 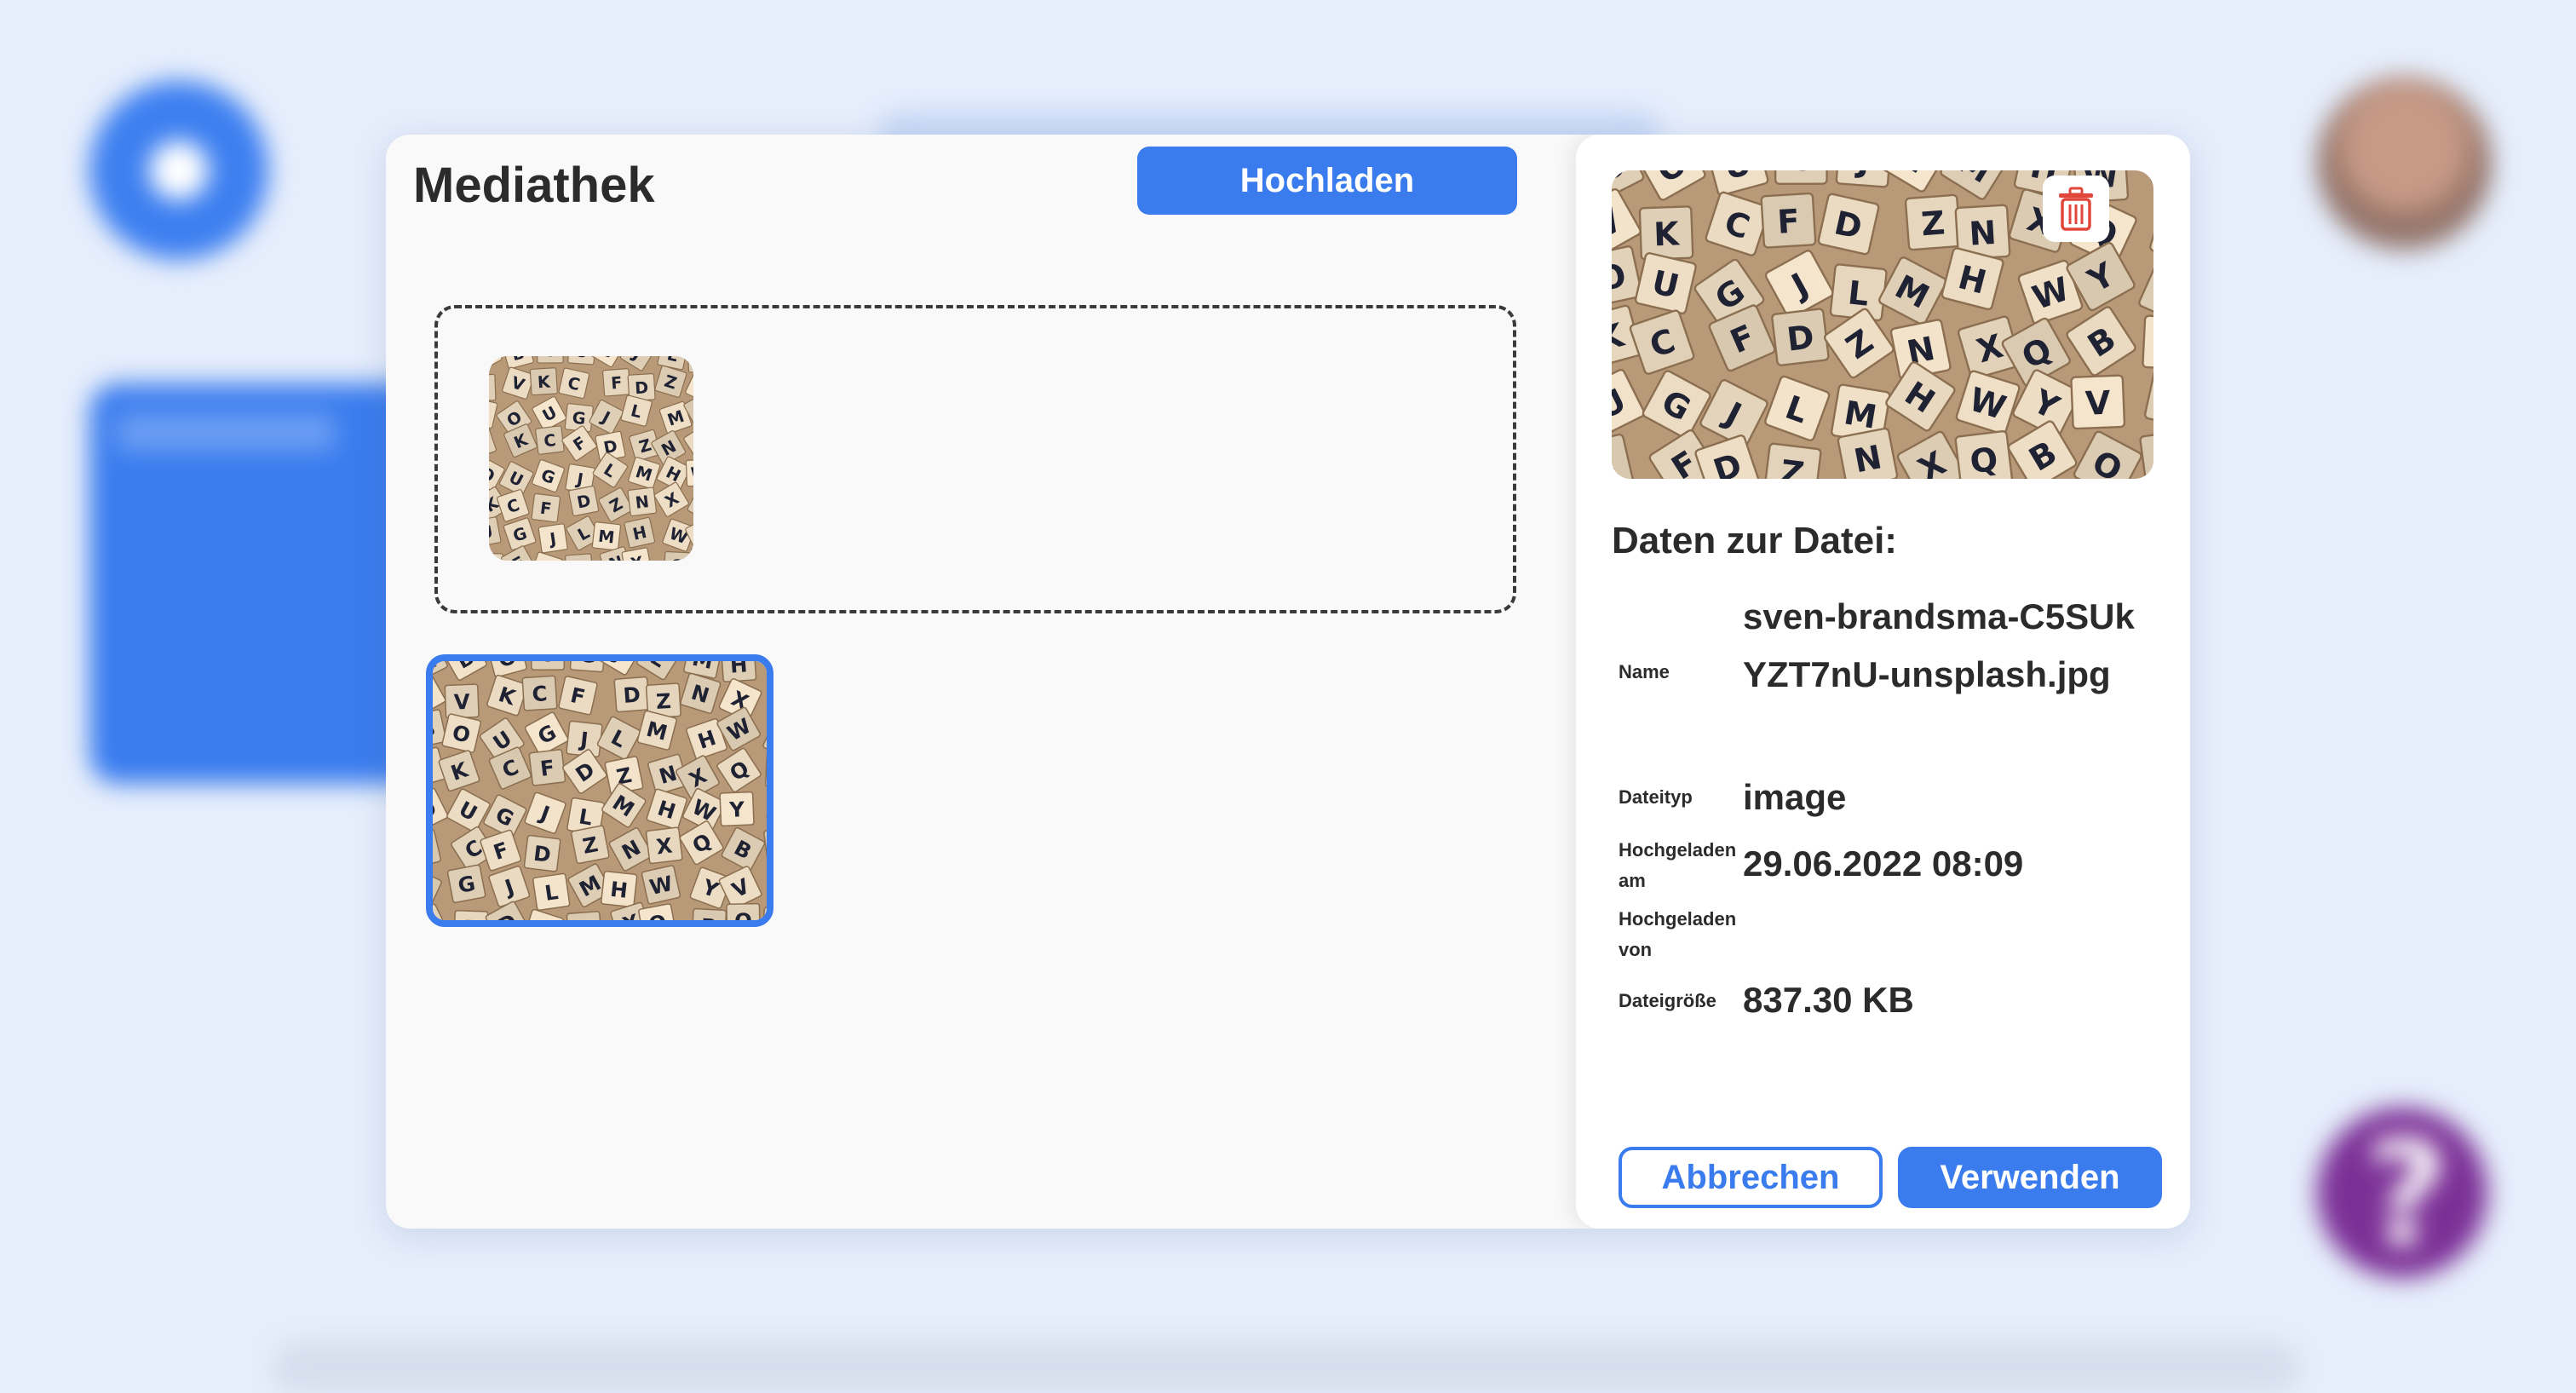 What do you see at coordinates (1679, 797) in the screenshot?
I see `filetype-label: Dateityp` at bounding box center [1679, 797].